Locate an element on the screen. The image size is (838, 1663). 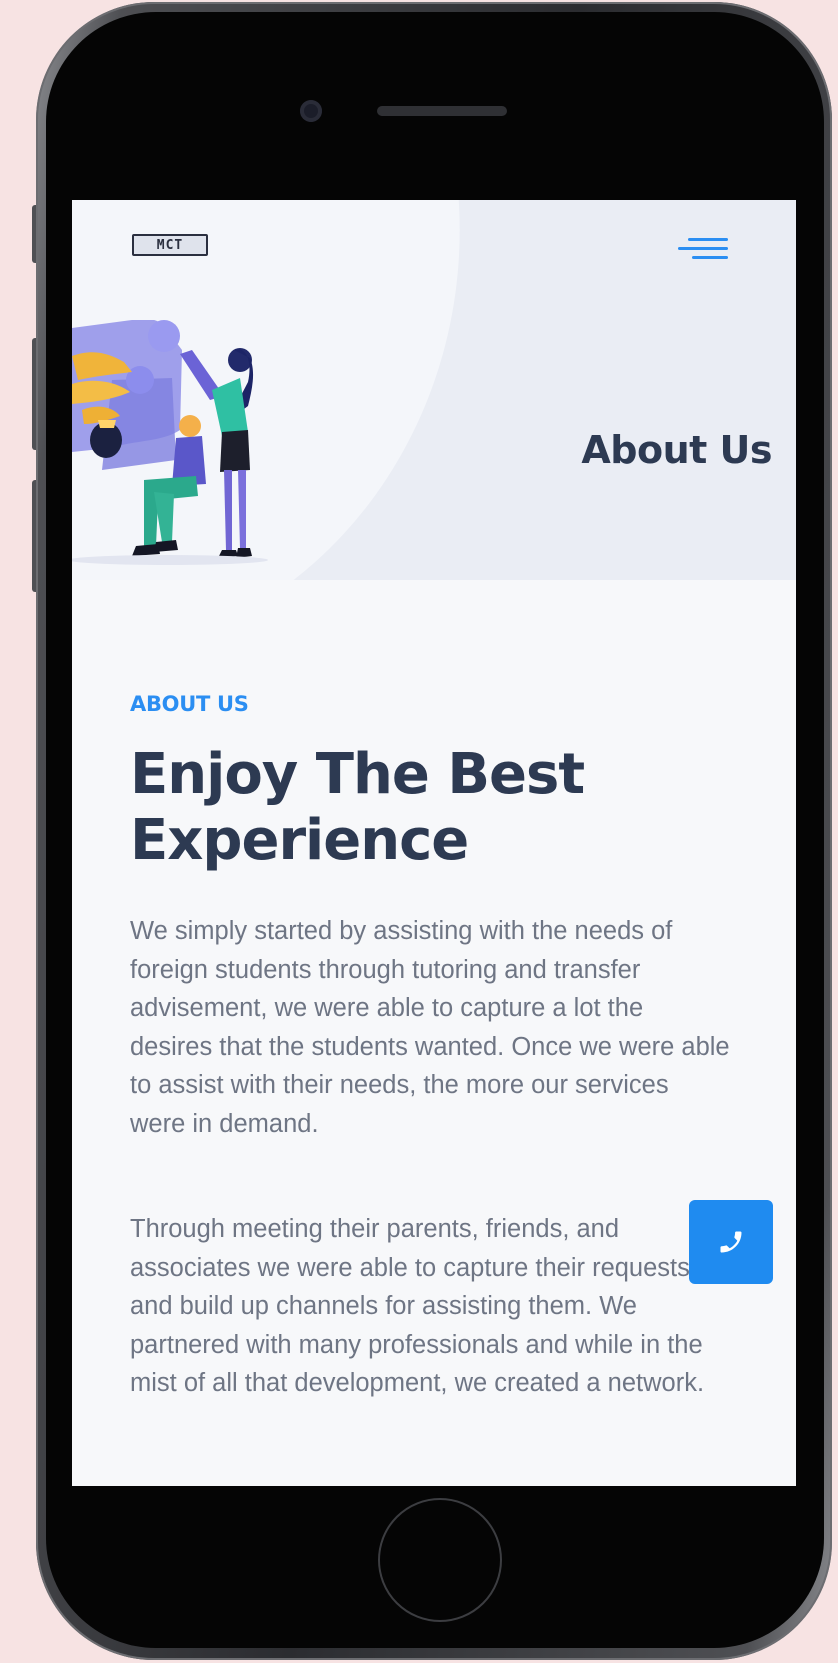
section-heading-line-2: Experience is located at coordinates (299, 840).